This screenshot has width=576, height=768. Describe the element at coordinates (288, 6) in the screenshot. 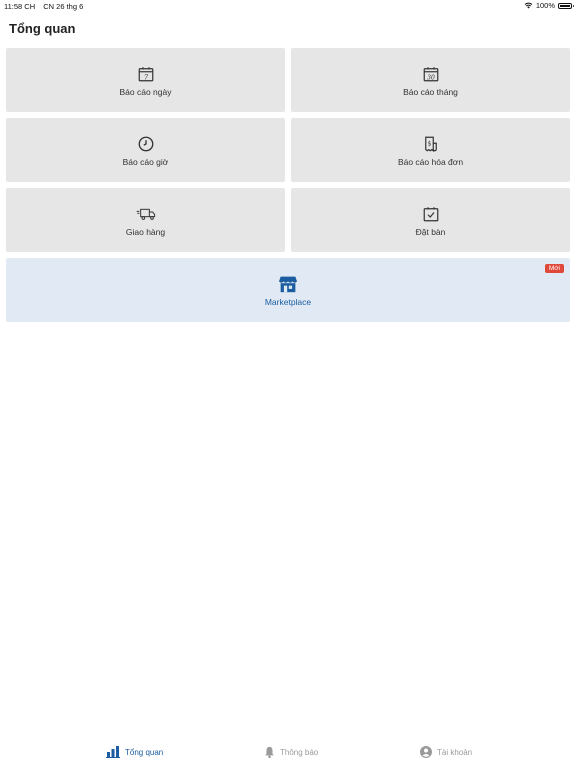

I see `status-bar: 11:58 CH CN 26 thg 6 100%` at that location.